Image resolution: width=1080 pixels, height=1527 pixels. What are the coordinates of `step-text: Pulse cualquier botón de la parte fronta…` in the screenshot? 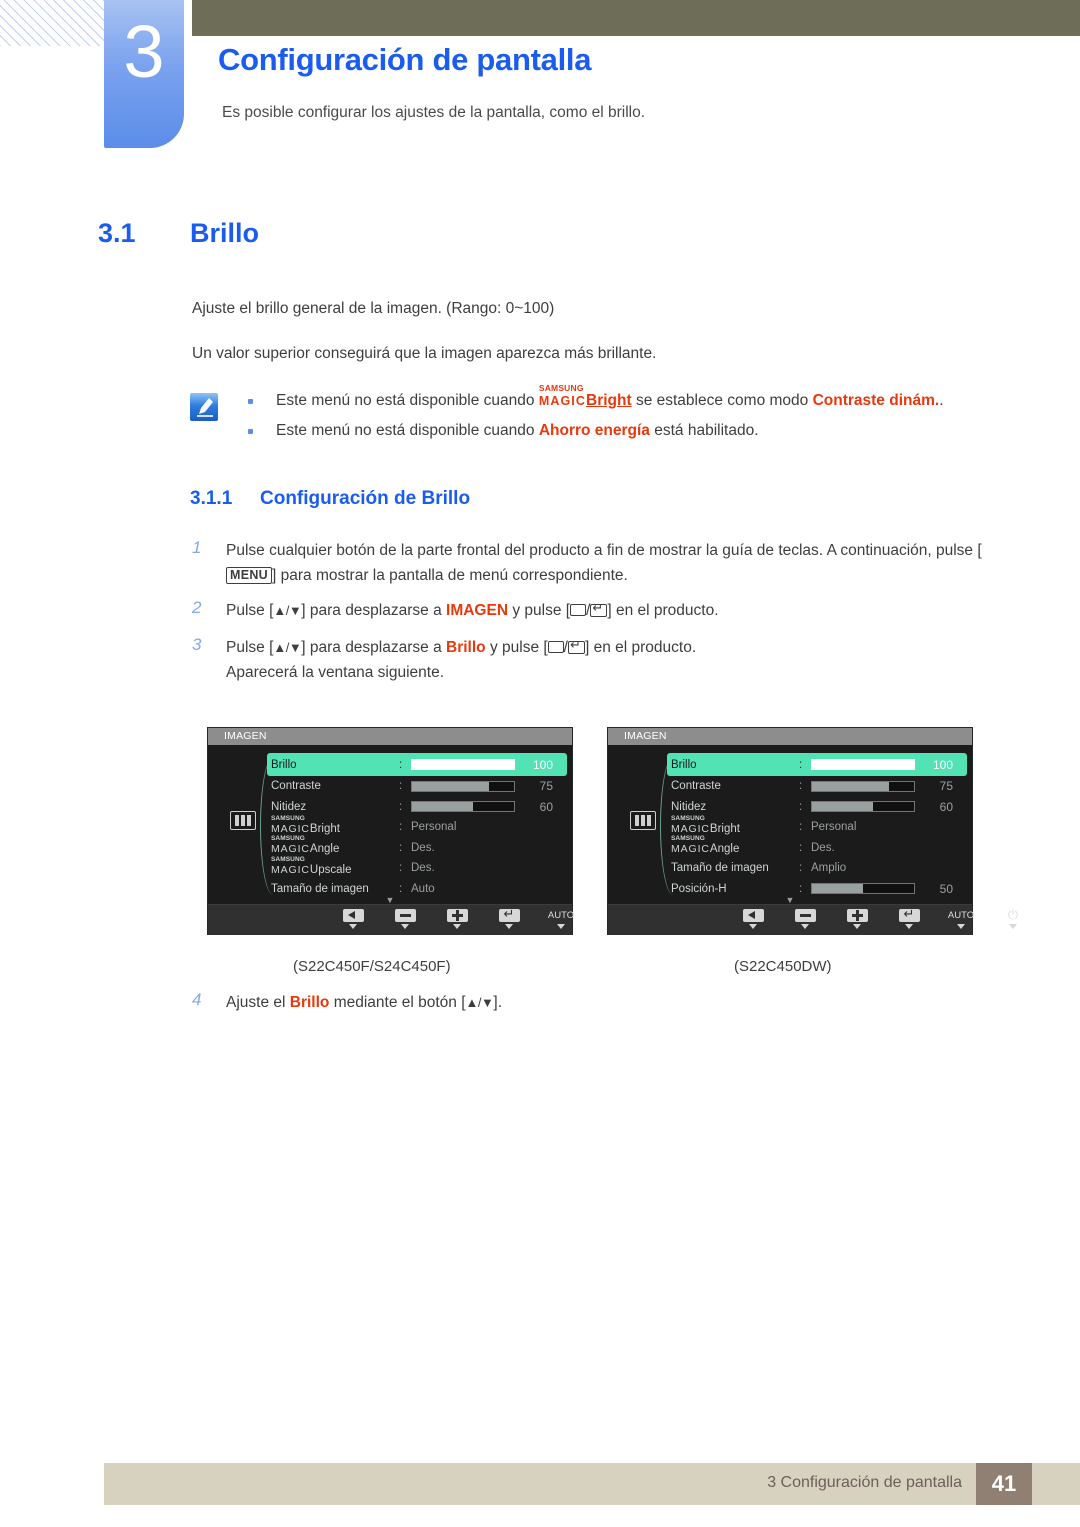 It's located at (609, 563).